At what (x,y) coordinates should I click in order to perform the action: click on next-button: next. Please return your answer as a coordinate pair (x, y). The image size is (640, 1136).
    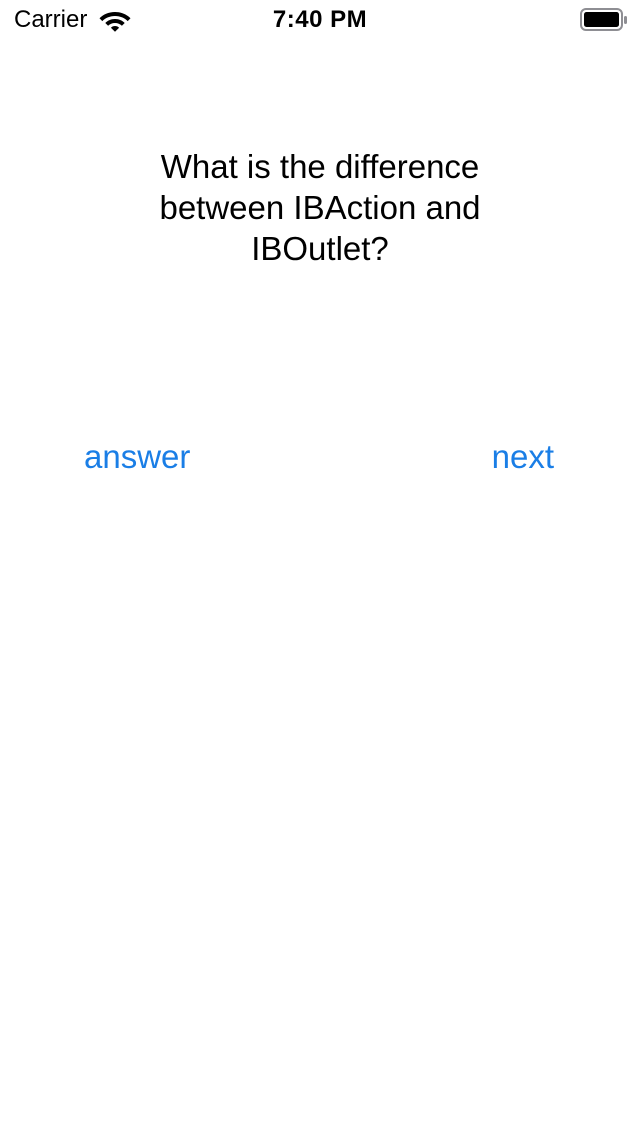
    Looking at the image, I should click on (512, 457).